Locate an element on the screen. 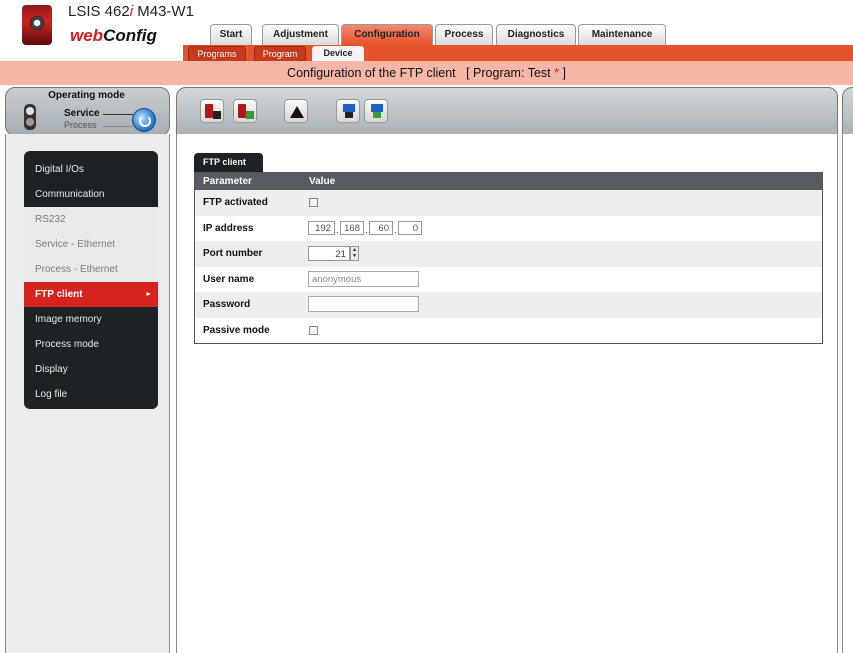 This screenshot has height=653, width=853. program-name: [ Program: Test is located at coordinates (508, 73).